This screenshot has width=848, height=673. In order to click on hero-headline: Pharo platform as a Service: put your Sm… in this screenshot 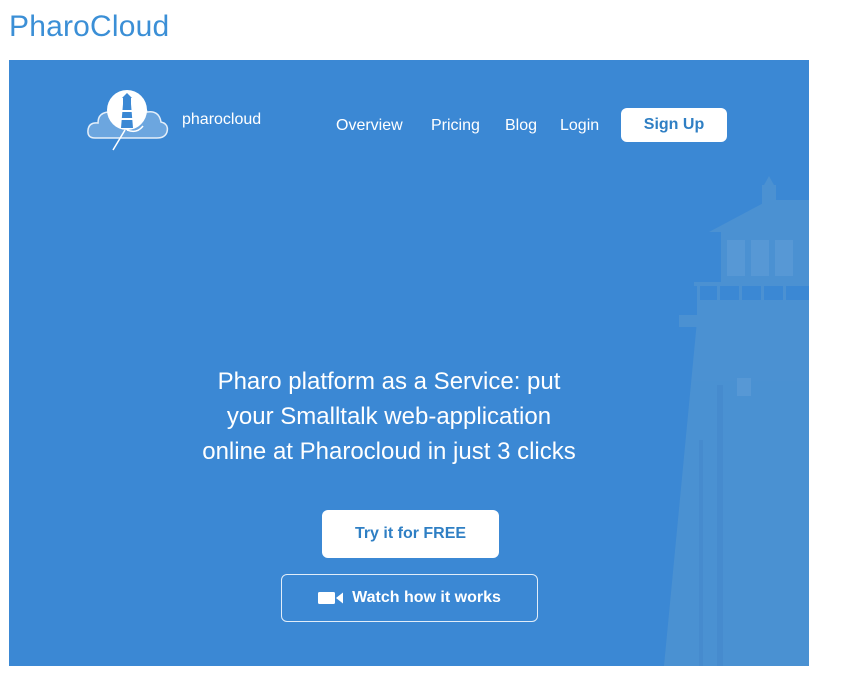, I will do `click(389, 416)`.